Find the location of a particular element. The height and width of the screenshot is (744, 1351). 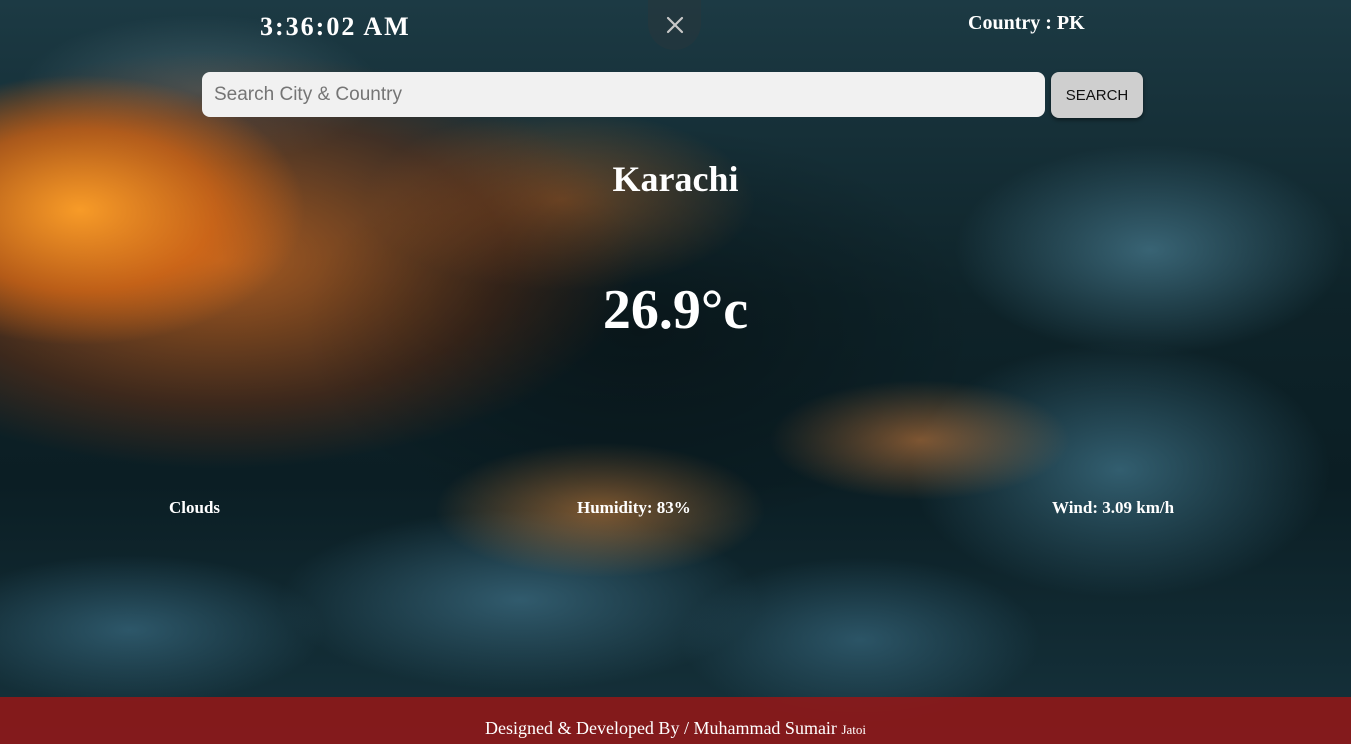

search-bar: SEARCH is located at coordinates (672, 95).